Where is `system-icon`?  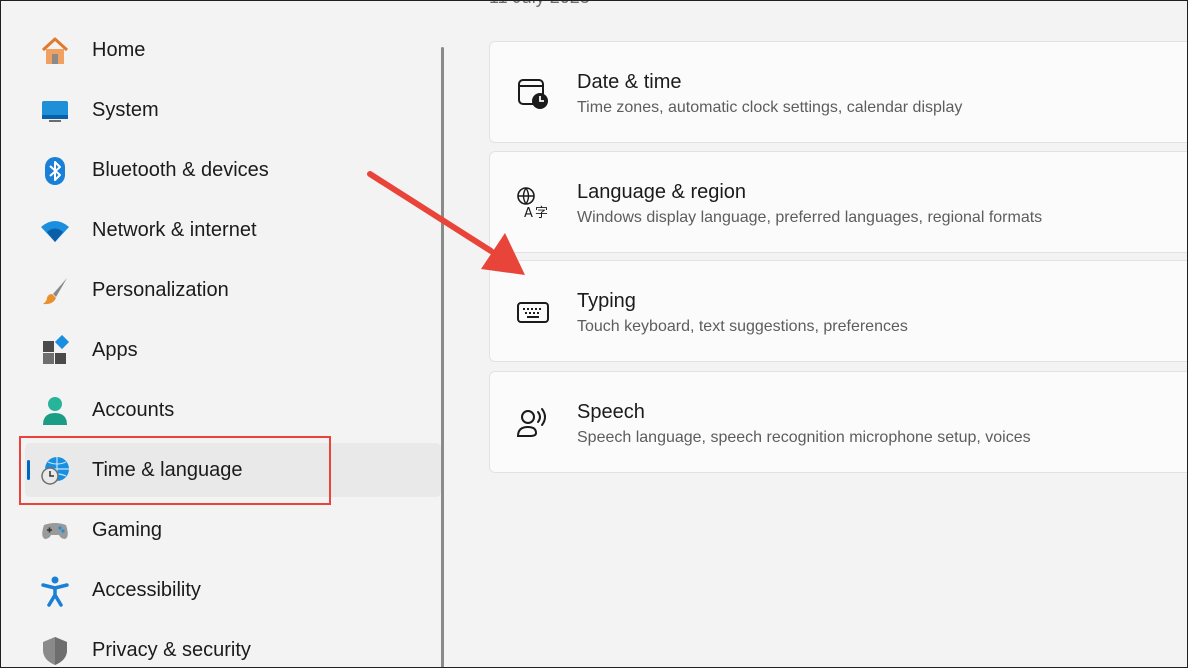 system-icon is located at coordinates (55, 111).